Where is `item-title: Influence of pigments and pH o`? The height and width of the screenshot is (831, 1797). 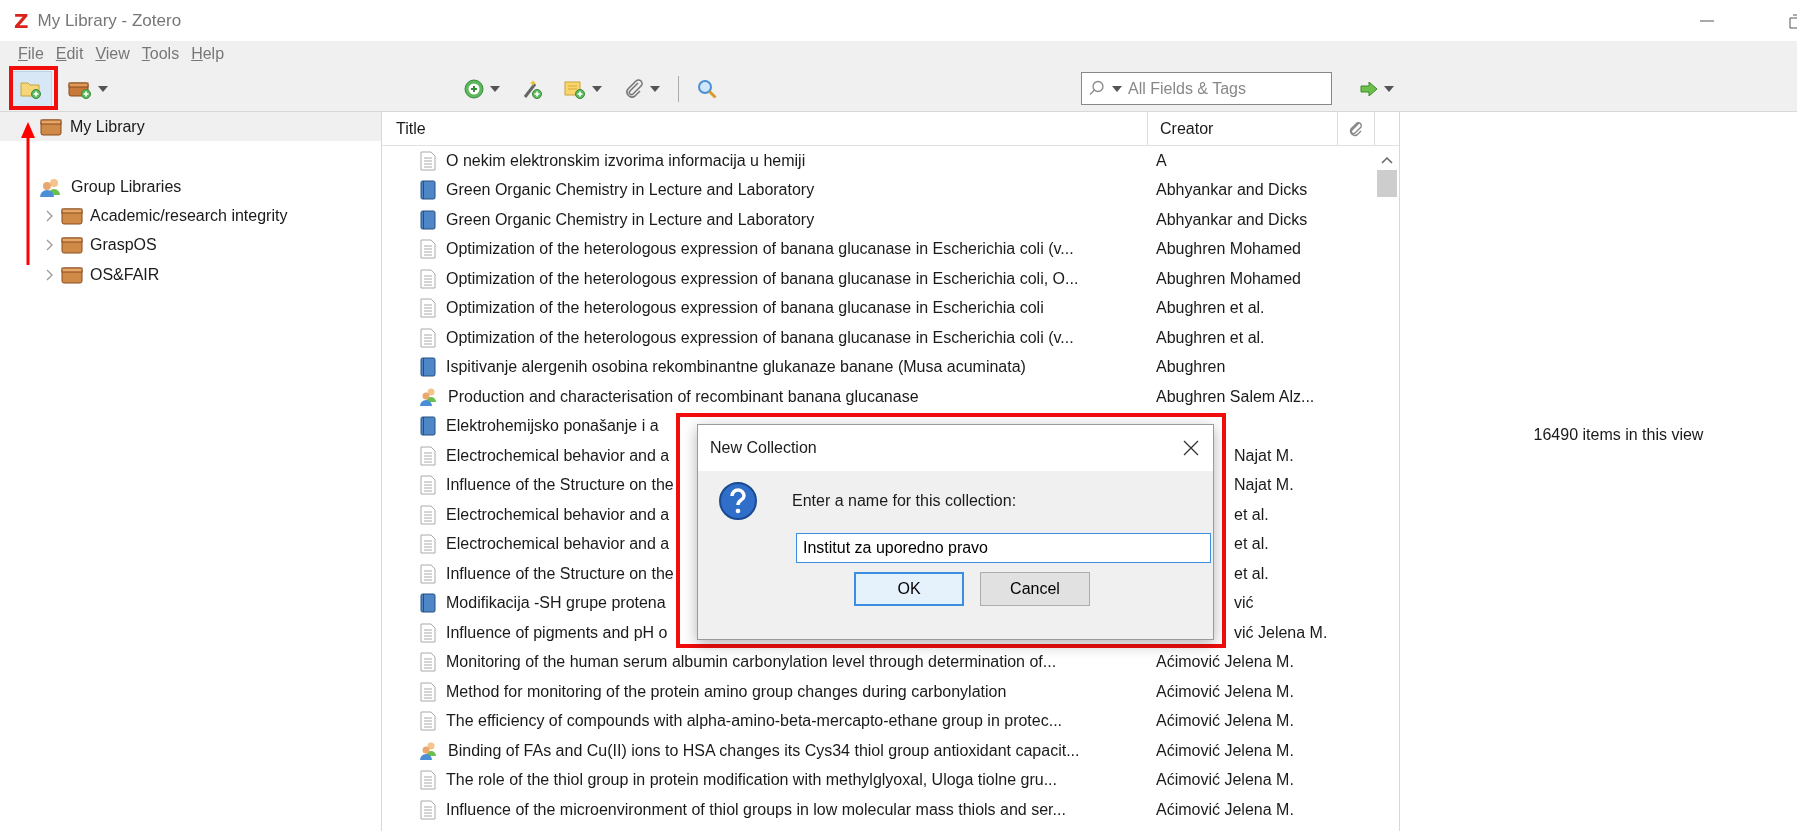 item-title: Influence of pigments and pH o is located at coordinates (557, 632).